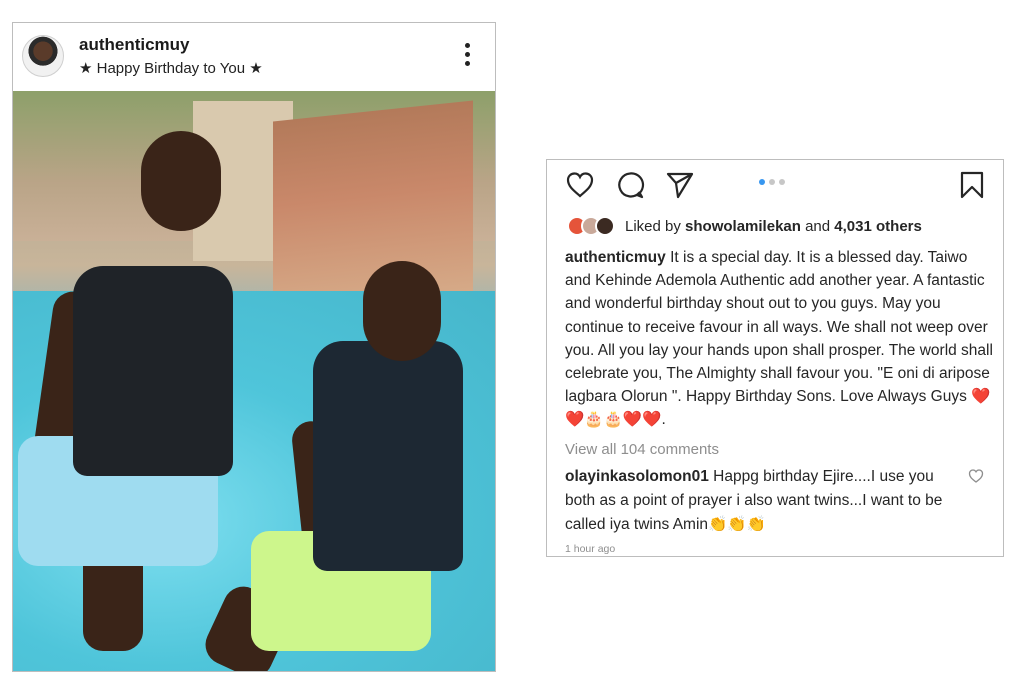 The image size is (1024, 682). What do you see at coordinates (630, 185) in the screenshot?
I see `comment-icon` at bounding box center [630, 185].